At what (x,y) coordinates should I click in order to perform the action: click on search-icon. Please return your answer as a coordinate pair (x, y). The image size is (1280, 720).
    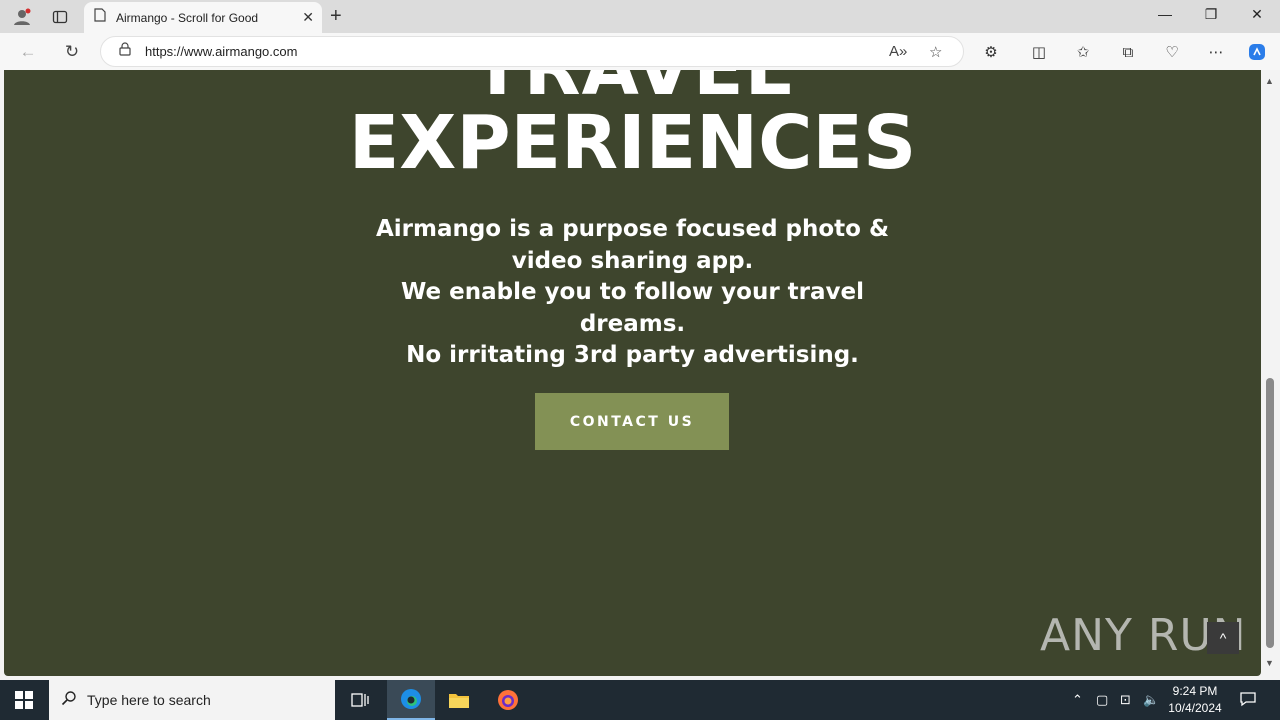
    Looking at the image, I should click on (69, 700).